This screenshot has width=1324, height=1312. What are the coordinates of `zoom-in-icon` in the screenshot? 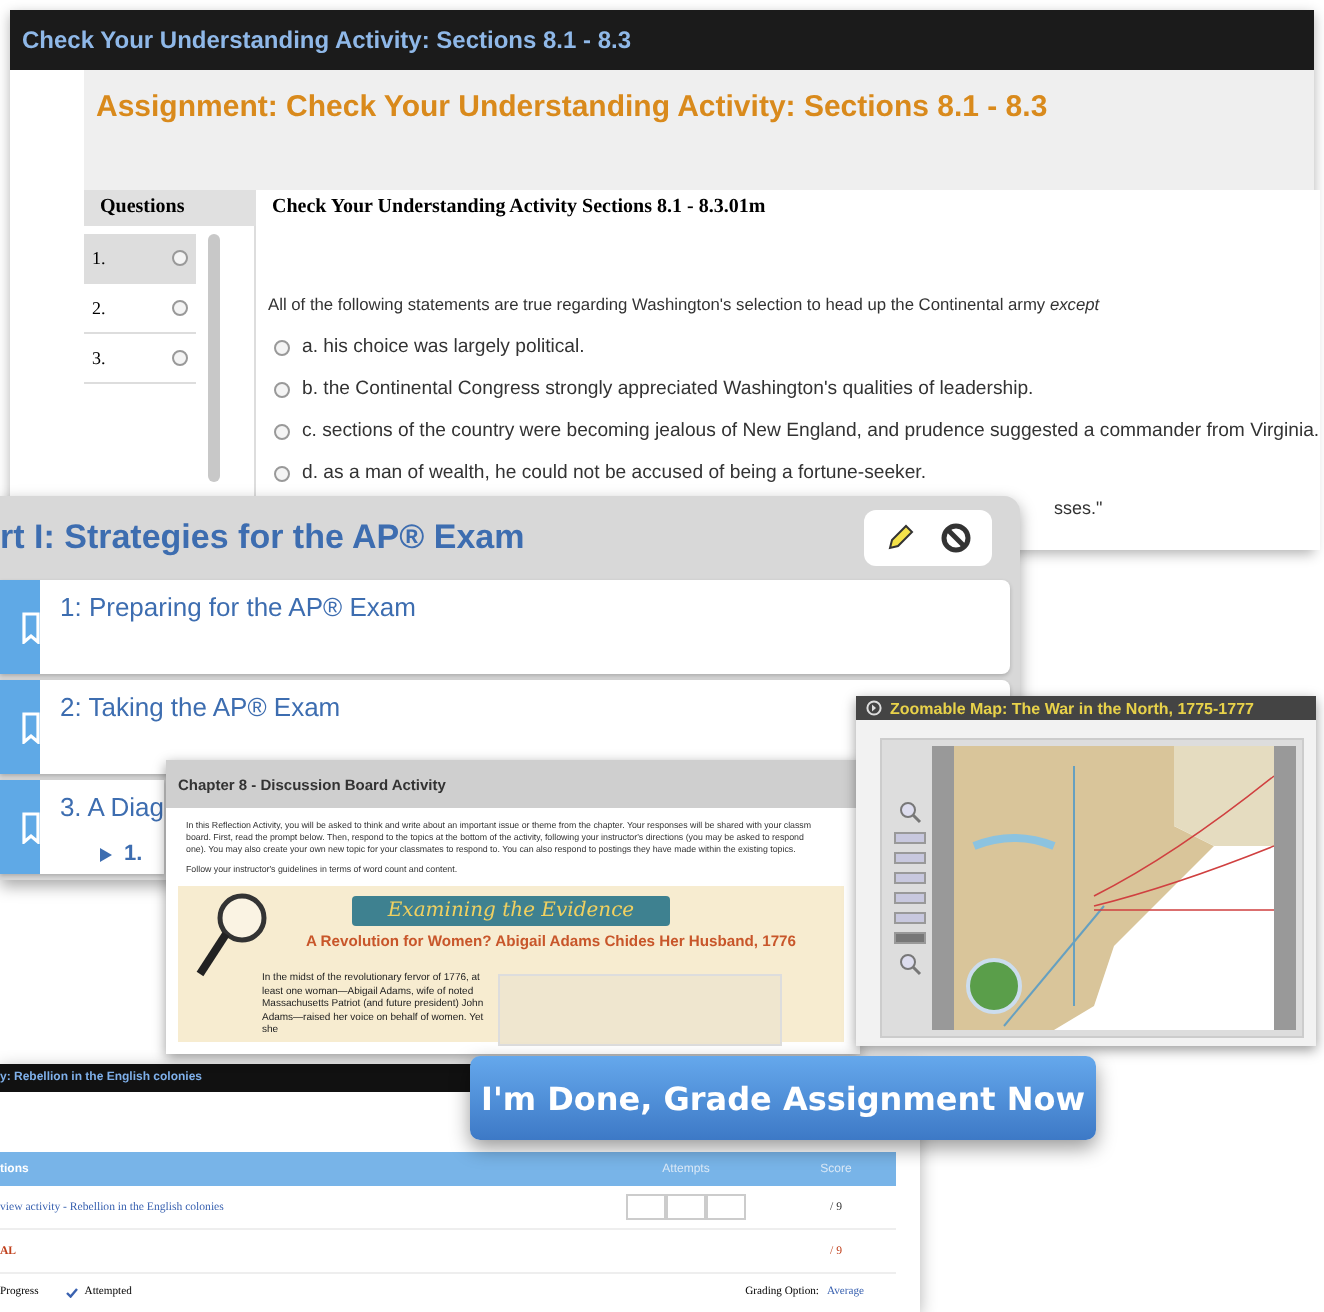 It's located at (910, 812).